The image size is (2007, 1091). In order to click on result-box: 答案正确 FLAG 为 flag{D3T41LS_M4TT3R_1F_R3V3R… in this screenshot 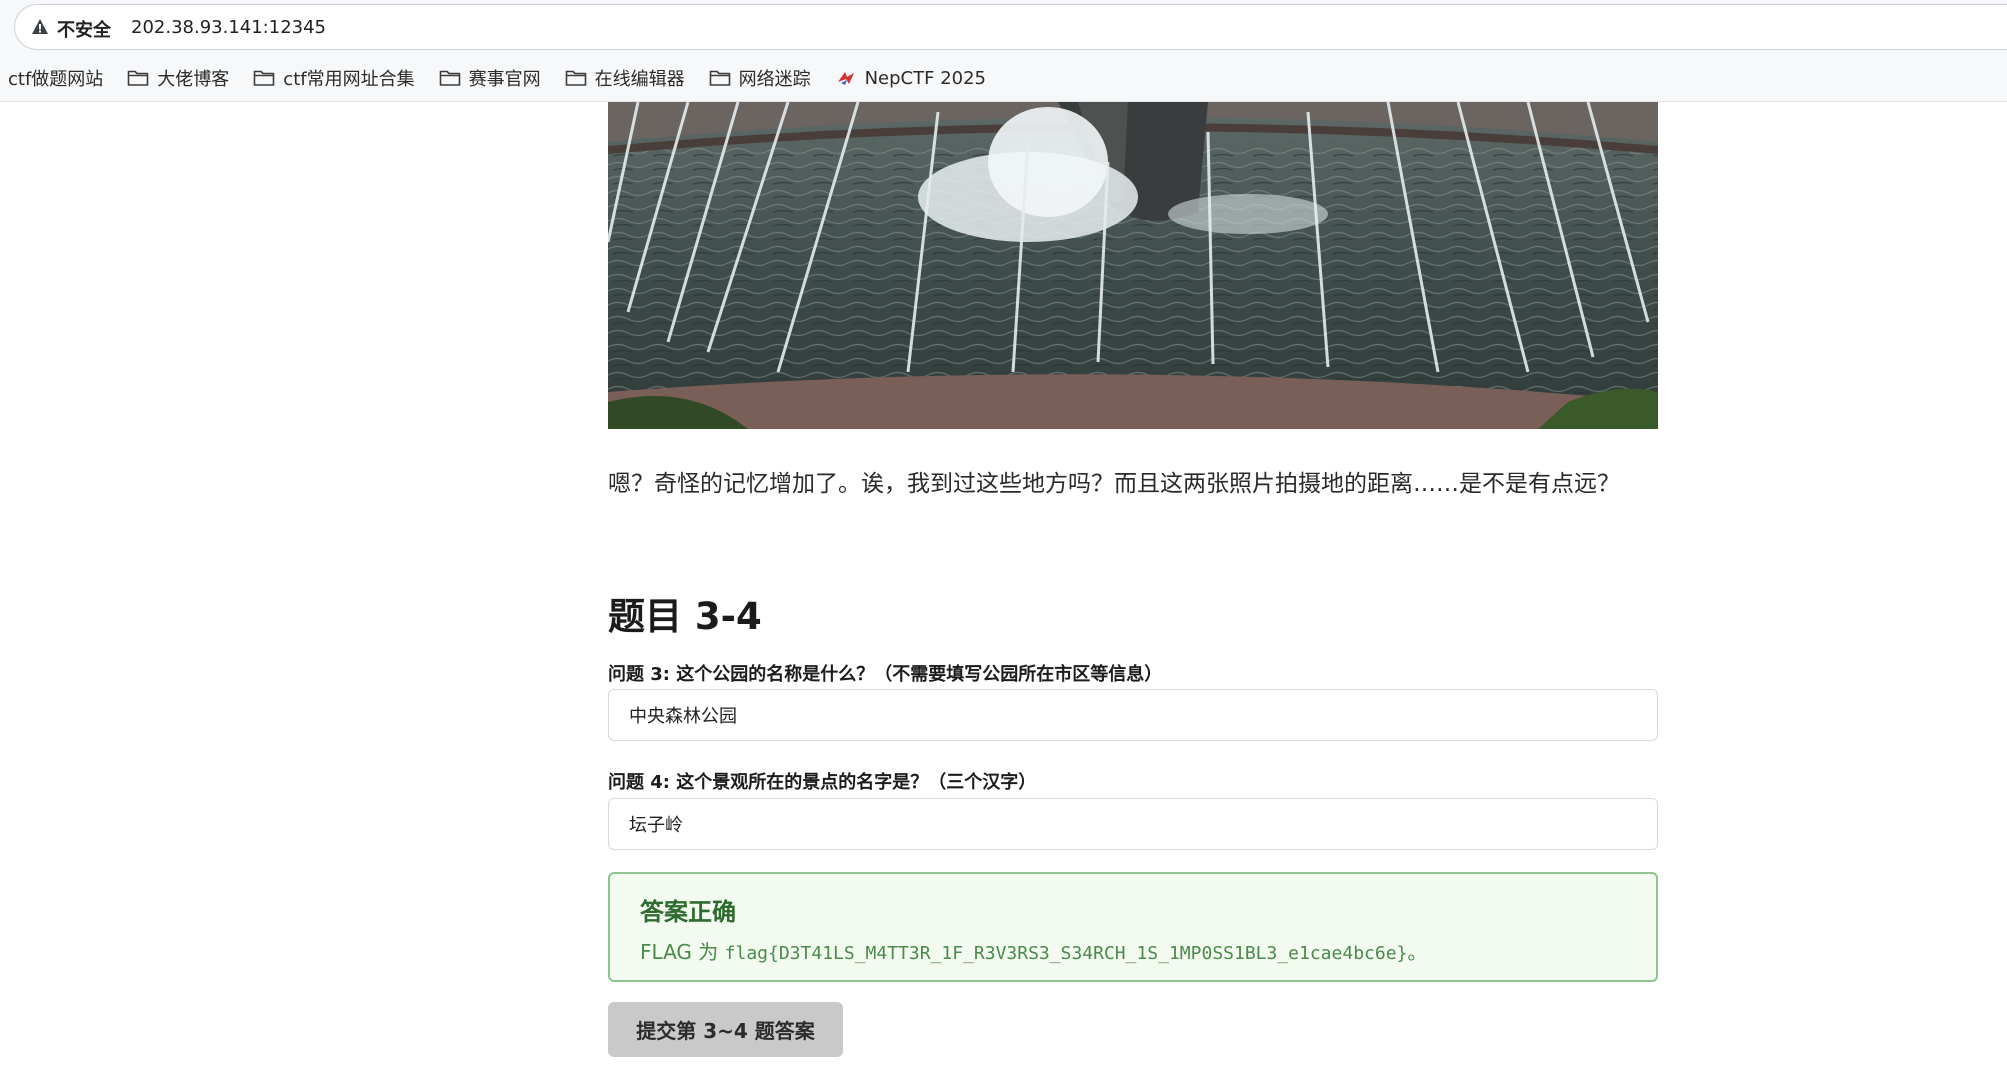, I will do `click(1133, 927)`.